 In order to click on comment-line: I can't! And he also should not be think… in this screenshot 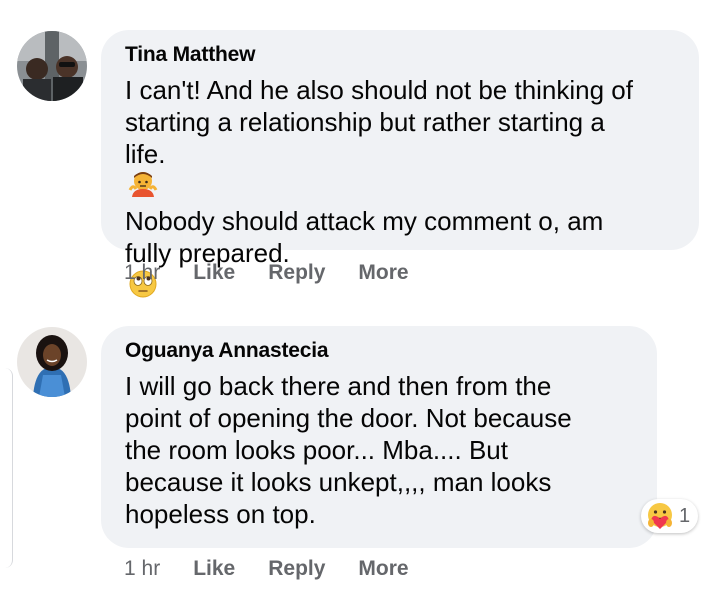, I will do `click(379, 90)`.